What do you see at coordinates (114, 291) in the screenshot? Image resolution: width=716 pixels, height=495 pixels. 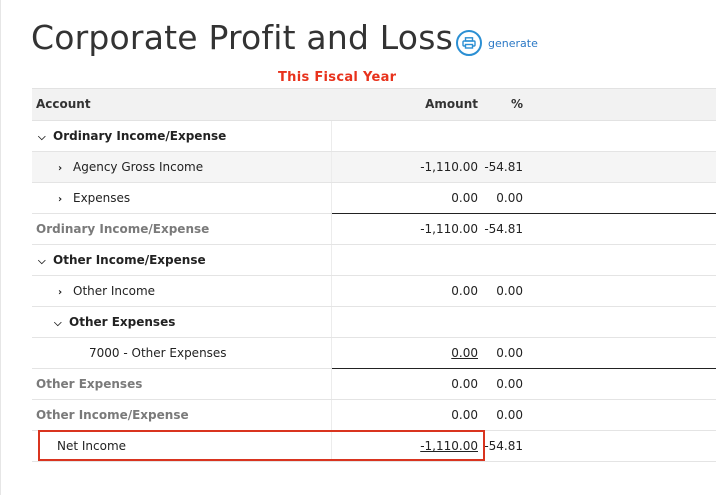 I see `row-label: Other Income` at bounding box center [114, 291].